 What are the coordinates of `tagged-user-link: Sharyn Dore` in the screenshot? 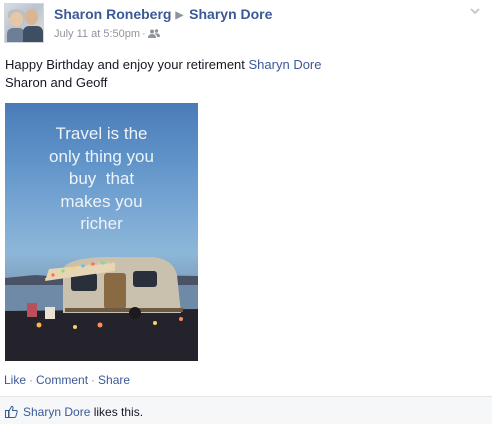 It's located at (285, 64).